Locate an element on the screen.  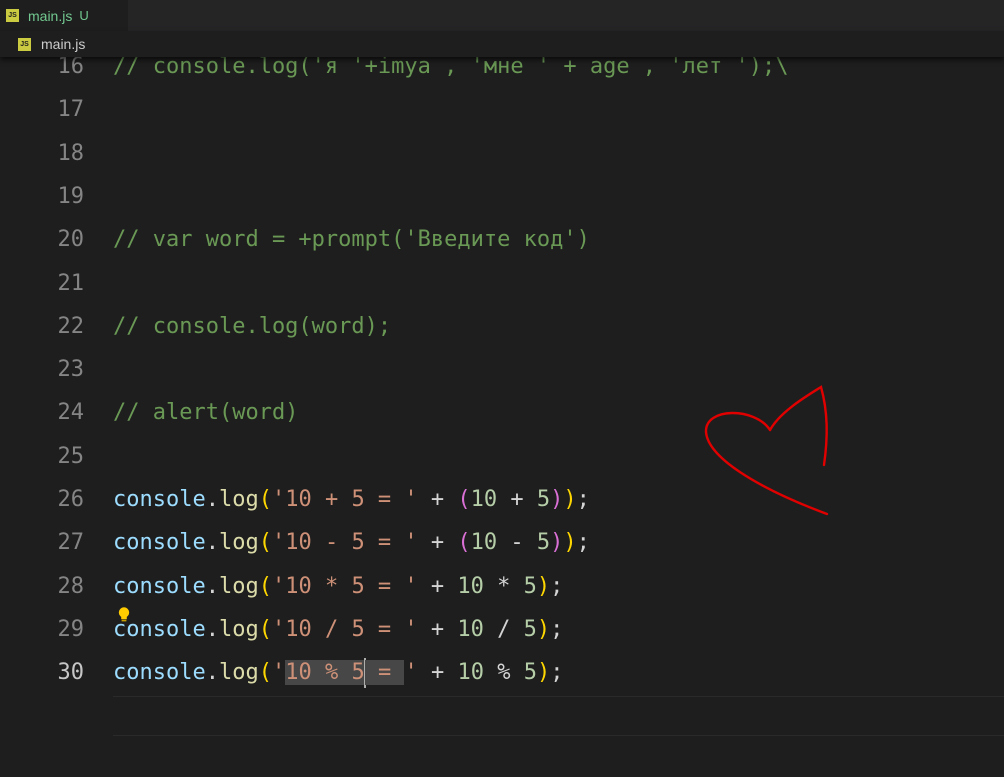
line-number: 26 is located at coordinates (71, 499).